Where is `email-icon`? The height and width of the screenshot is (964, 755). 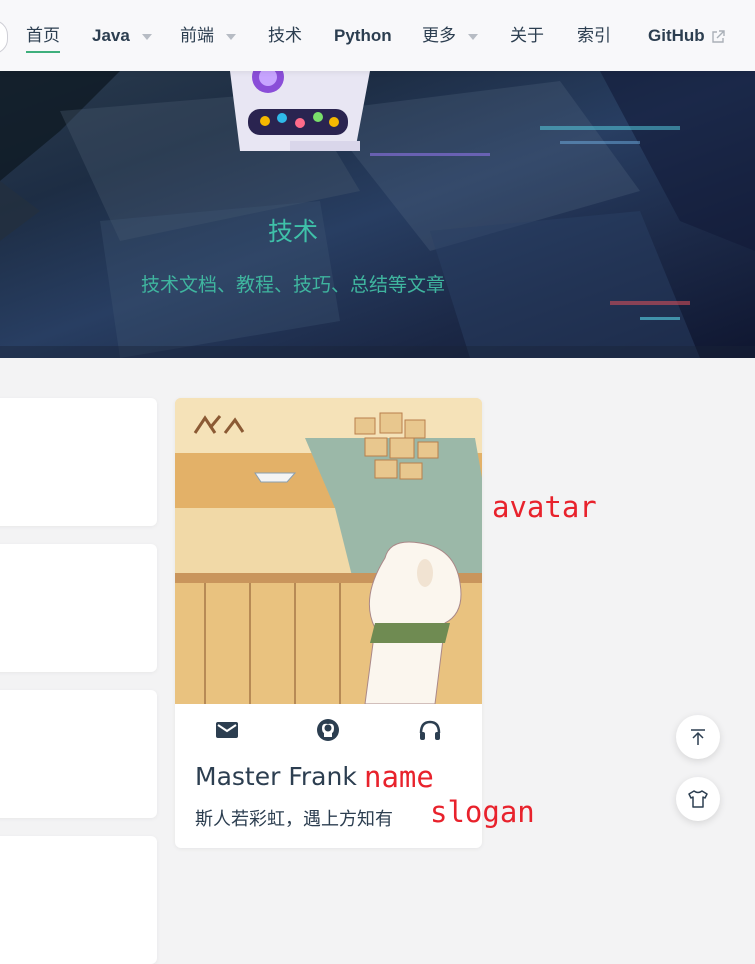 email-icon is located at coordinates (227, 730).